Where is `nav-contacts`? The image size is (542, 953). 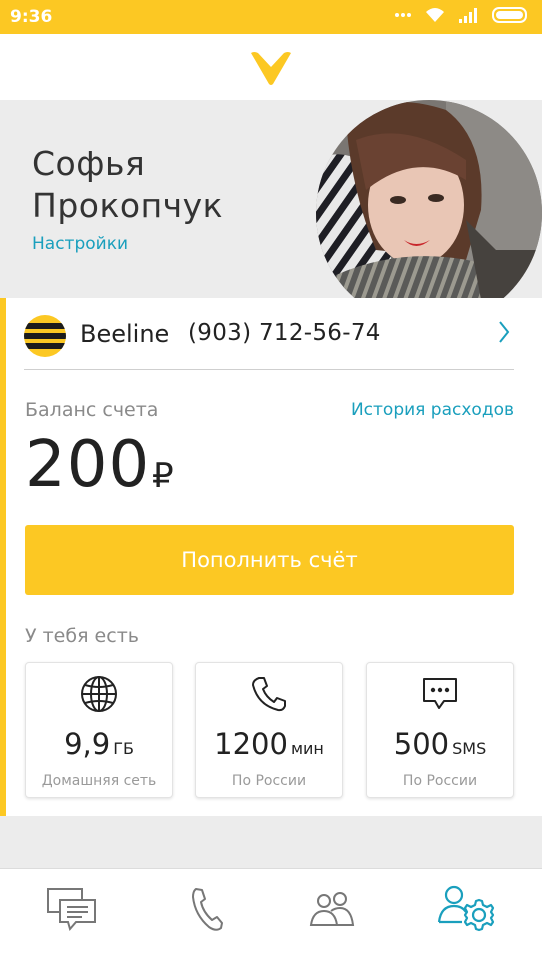
nav-contacts is located at coordinates (331, 911).